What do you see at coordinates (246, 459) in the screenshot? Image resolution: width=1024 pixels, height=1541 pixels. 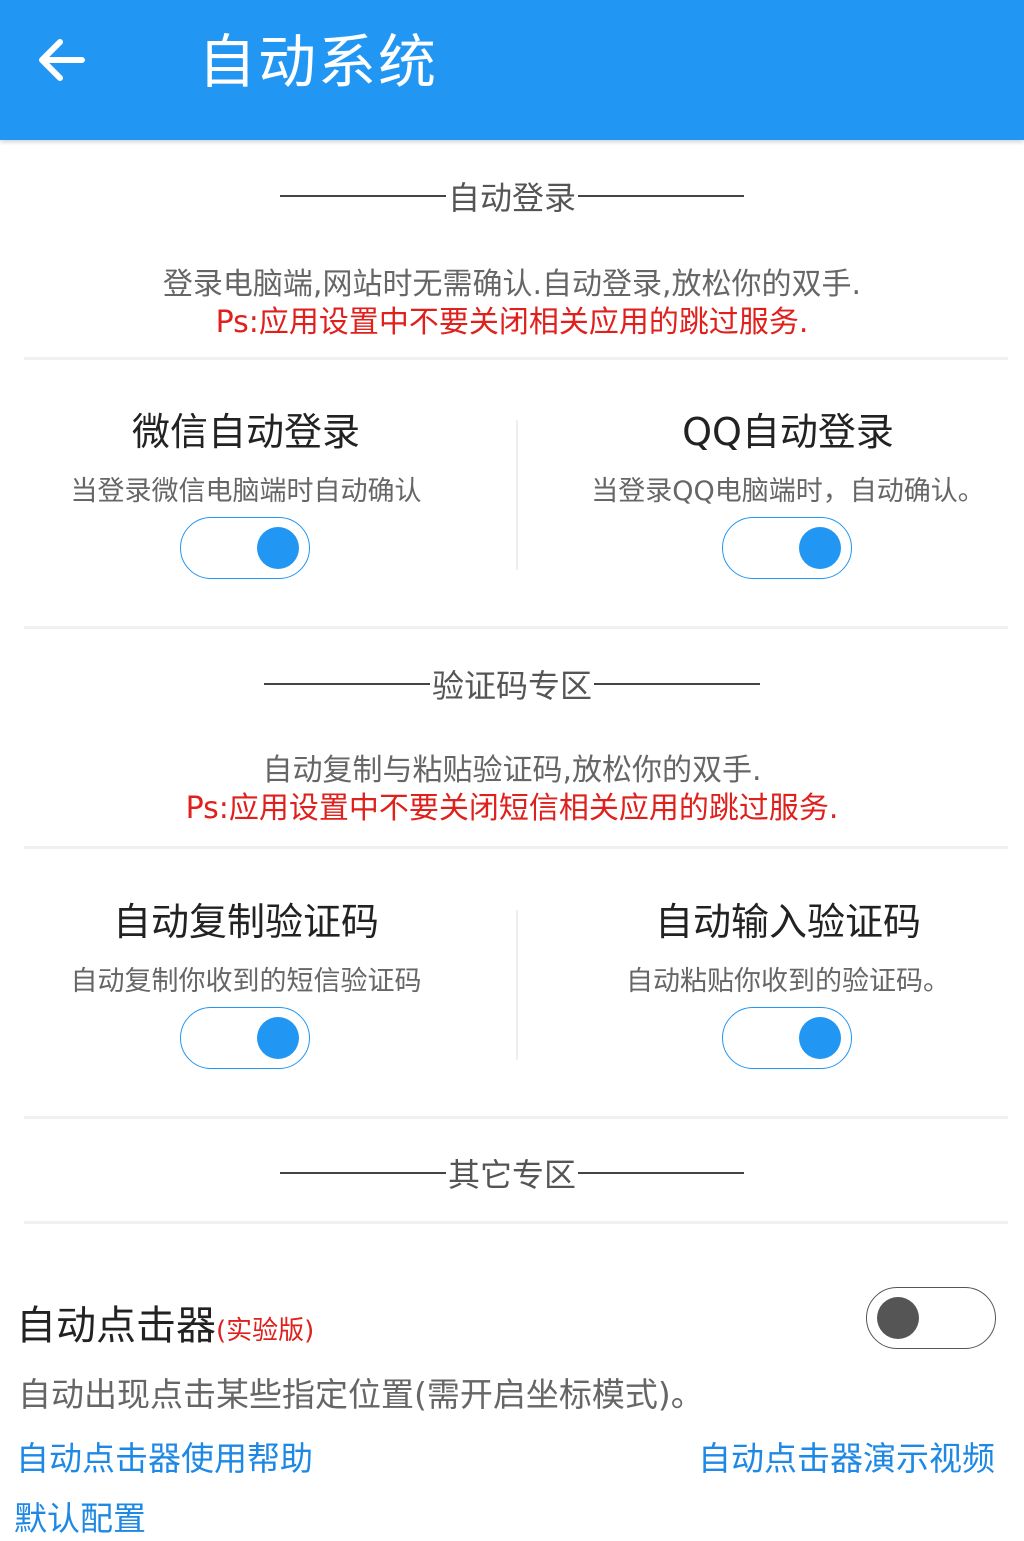 I see `wechat-auto-login-card: 微信自动登录 当登录微信电脑端时自动确认` at bounding box center [246, 459].